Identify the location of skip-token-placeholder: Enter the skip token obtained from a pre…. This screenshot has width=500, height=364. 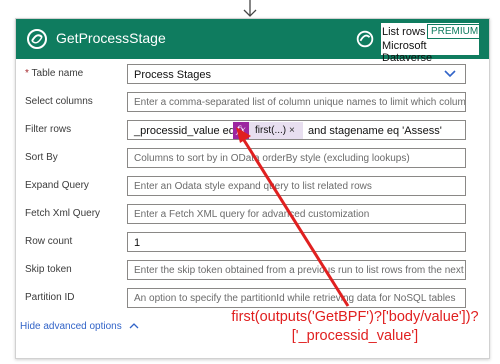
(300, 270).